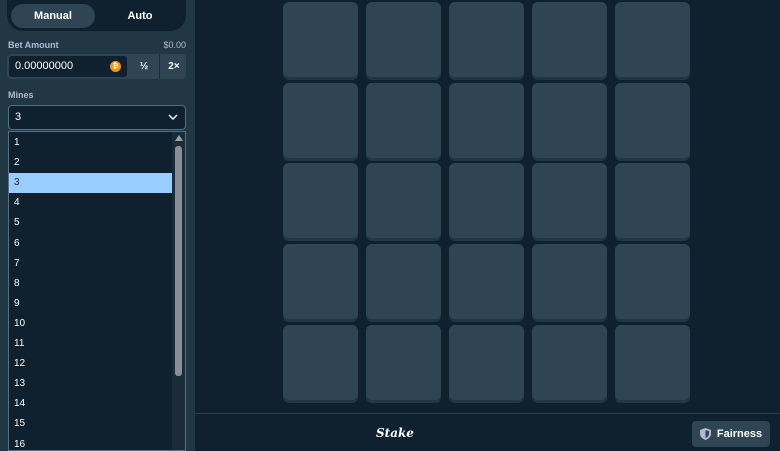 This screenshot has width=780, height=451. Describe the element at coordinates (91, 344) in the screenshot. I see `mines-option: 11` at that location.